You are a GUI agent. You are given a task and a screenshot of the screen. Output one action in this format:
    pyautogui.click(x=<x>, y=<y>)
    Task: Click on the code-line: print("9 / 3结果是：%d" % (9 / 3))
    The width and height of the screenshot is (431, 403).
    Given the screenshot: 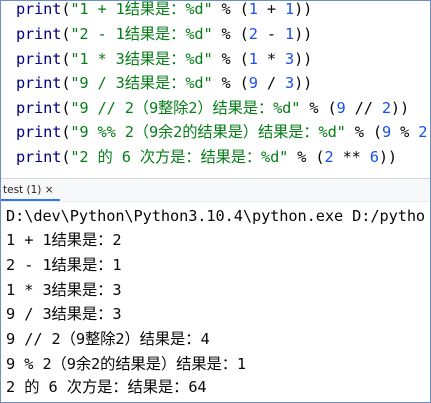 What is the action you would take?
    pyautogui.click(x=164, y=83)
    